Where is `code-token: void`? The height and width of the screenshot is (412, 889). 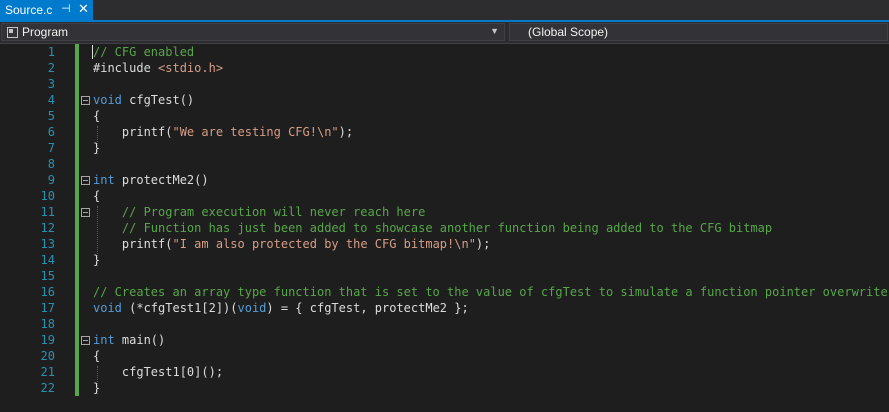
code-token: void is located at coordinates (252, 308).